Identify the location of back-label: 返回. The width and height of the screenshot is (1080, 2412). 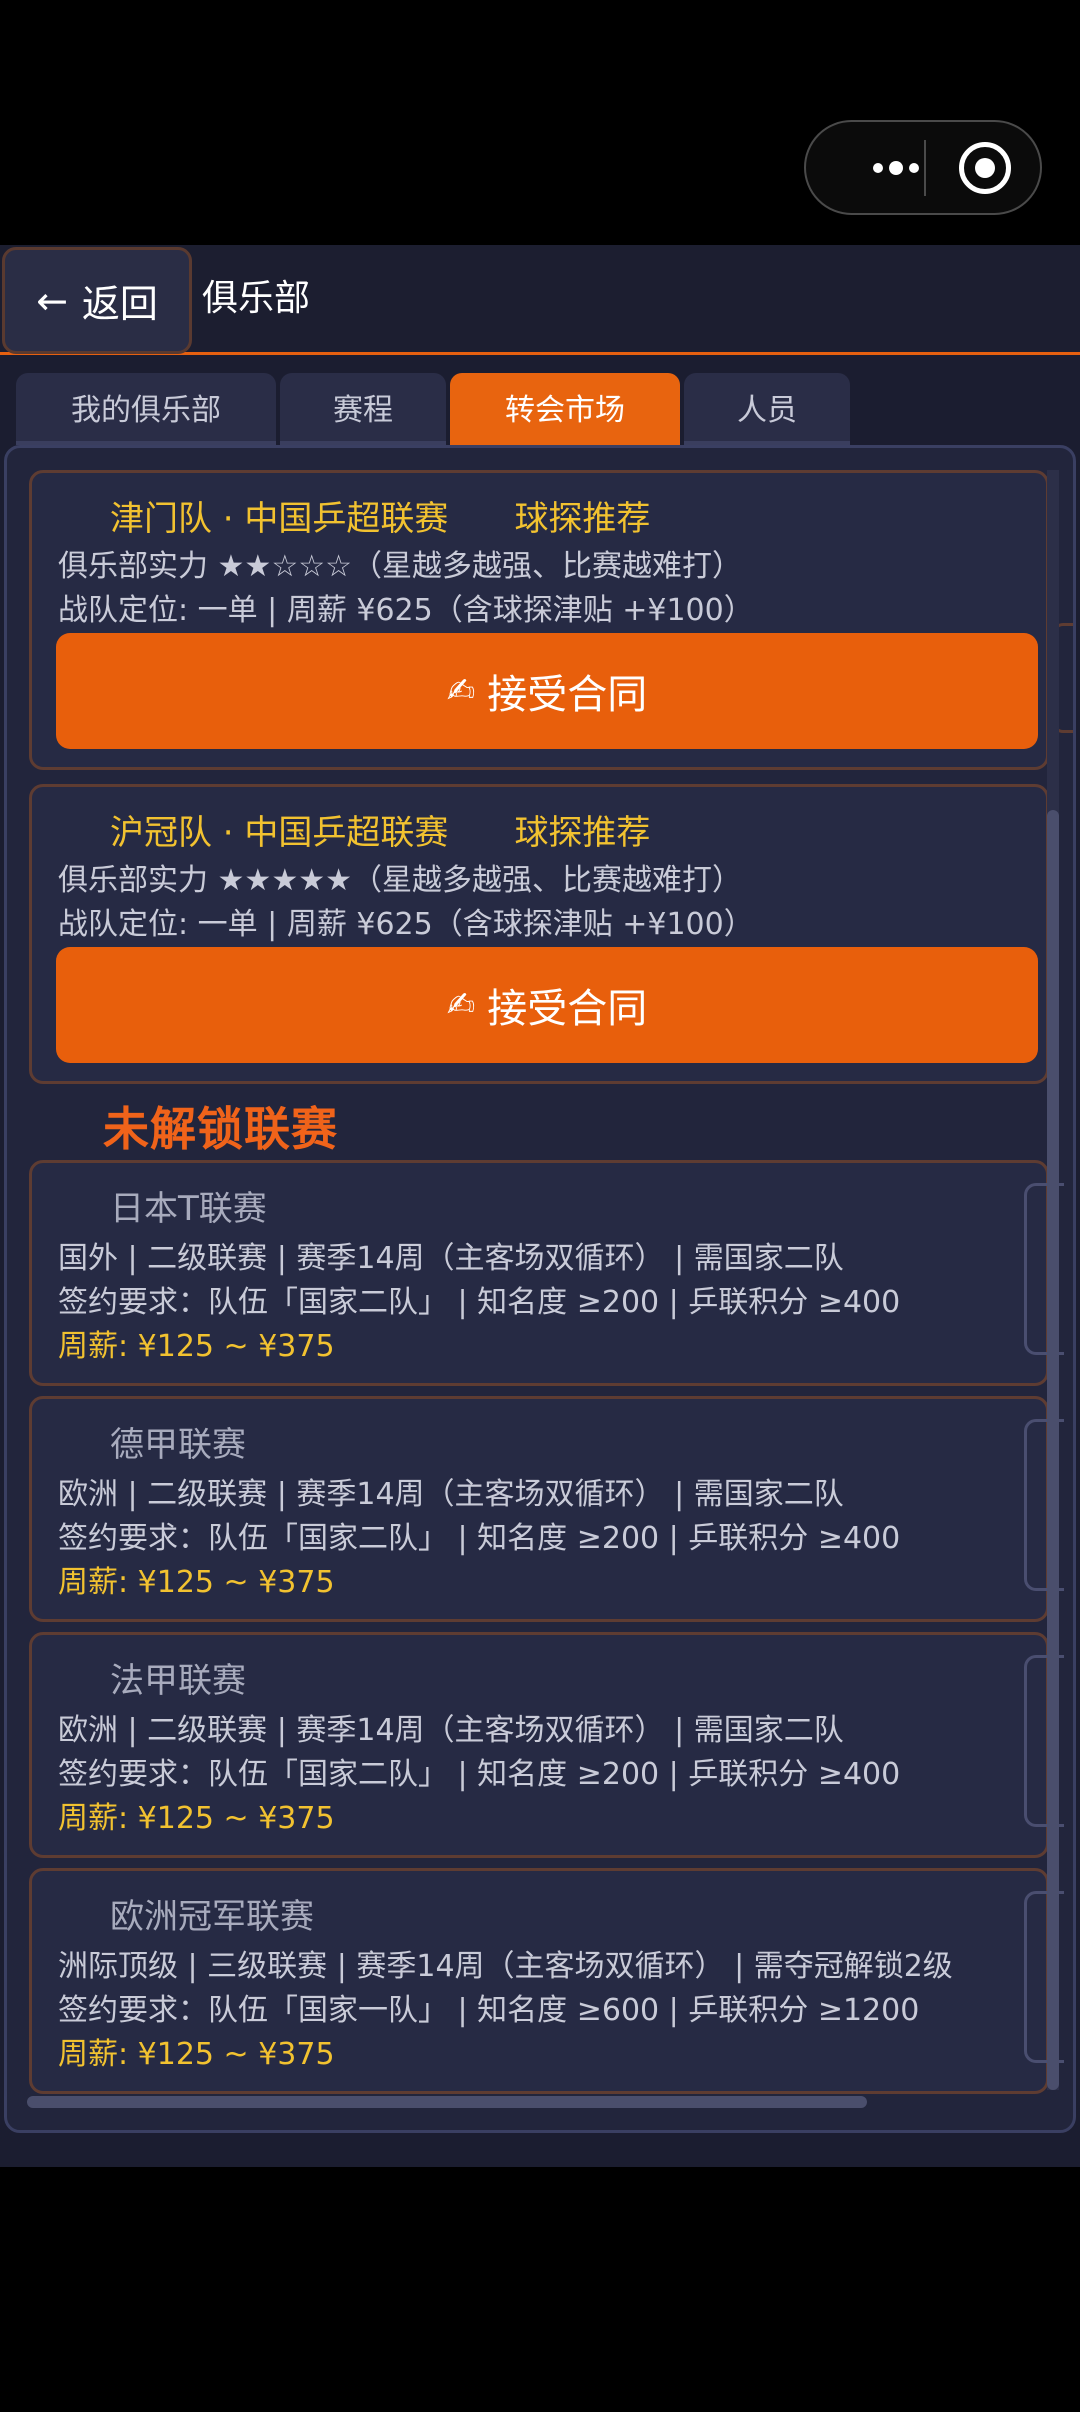
(119, 304).